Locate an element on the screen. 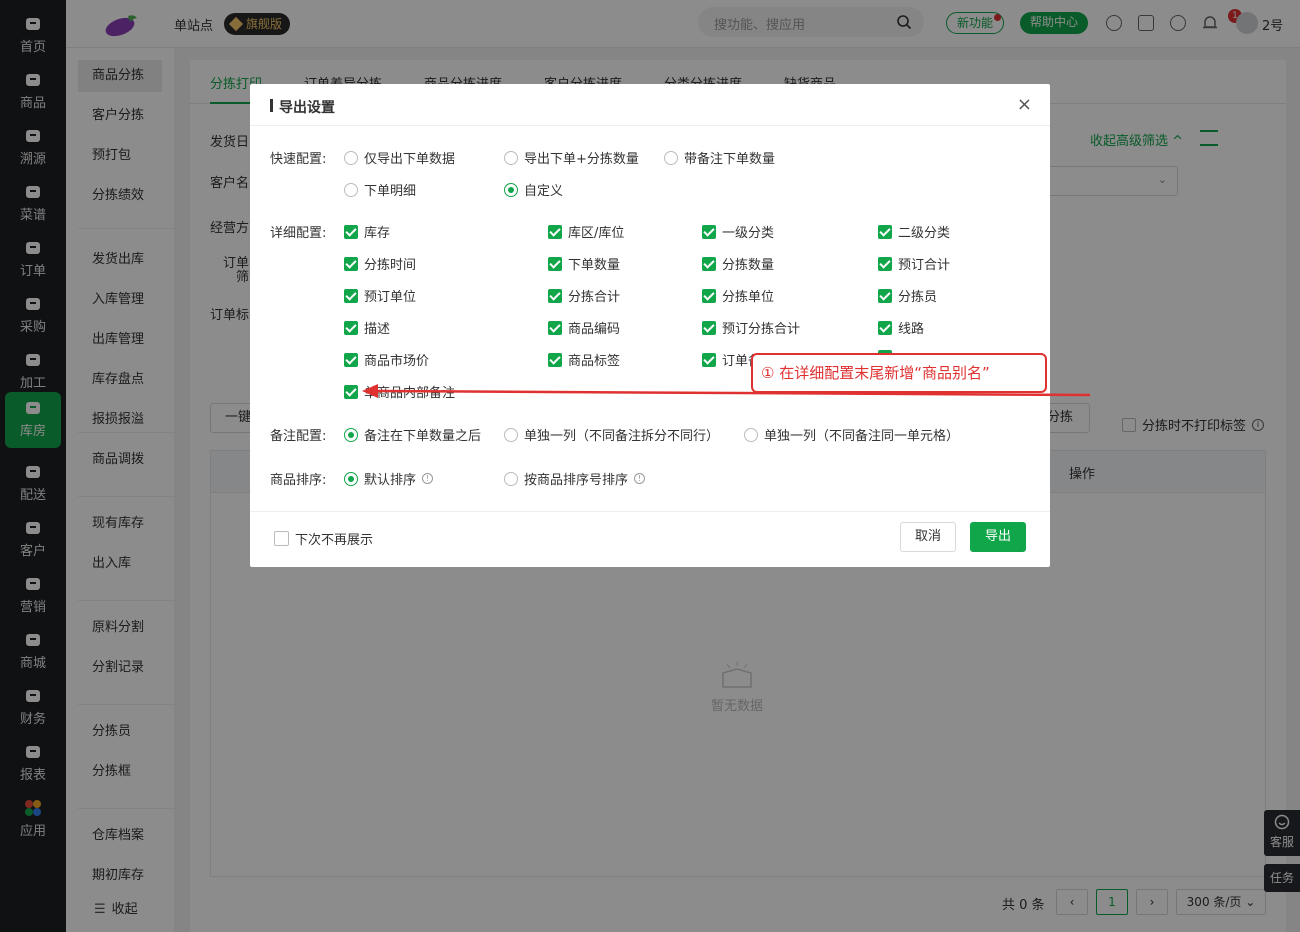 The height and width of the screenshot is (932, 1300). annotation-arrow is located at coordinates (726, 391).